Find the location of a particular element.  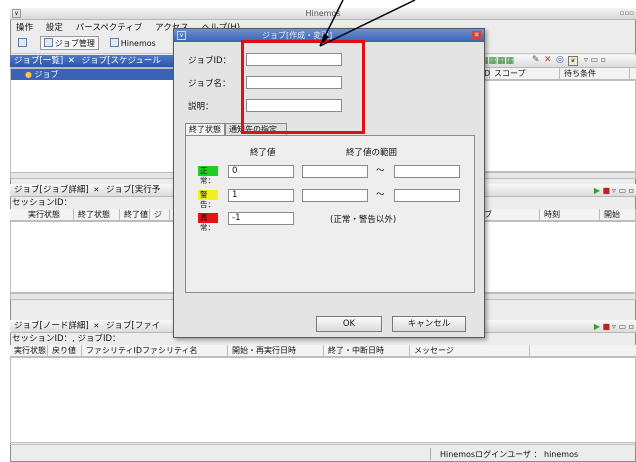

perspective-tab-job: ジョブ管理 is located at coordinates (69, 43).